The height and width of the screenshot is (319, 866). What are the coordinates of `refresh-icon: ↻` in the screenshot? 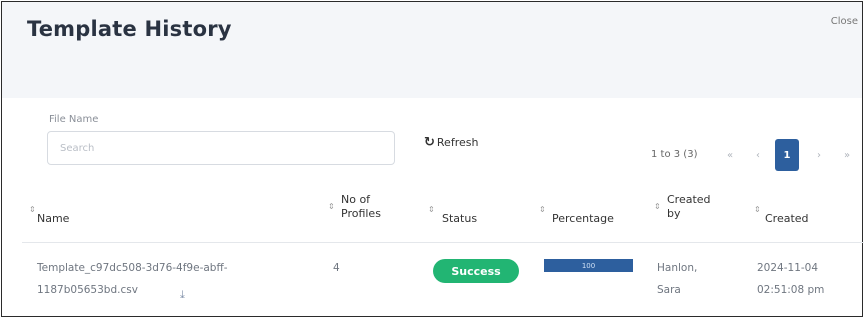 It's located at (429, 142).